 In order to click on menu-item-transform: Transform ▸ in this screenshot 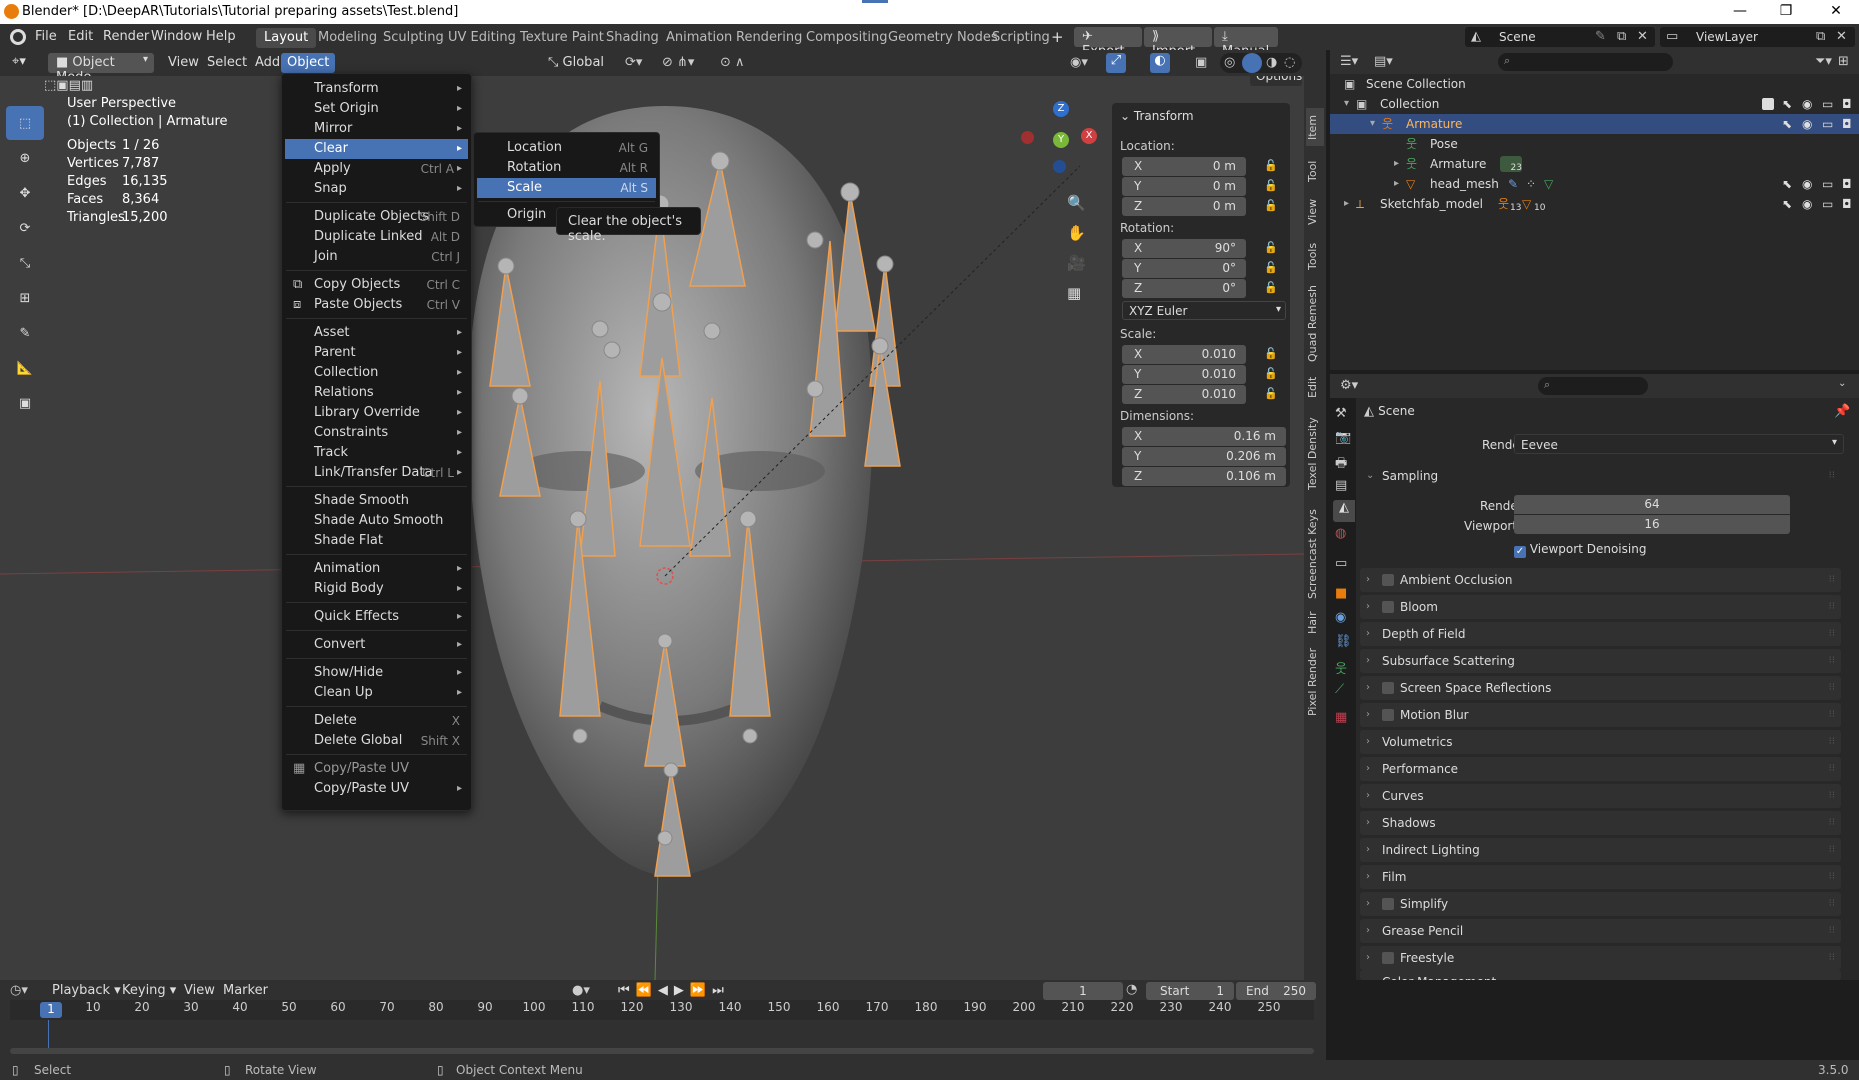, I will do `click(376, 89)`.